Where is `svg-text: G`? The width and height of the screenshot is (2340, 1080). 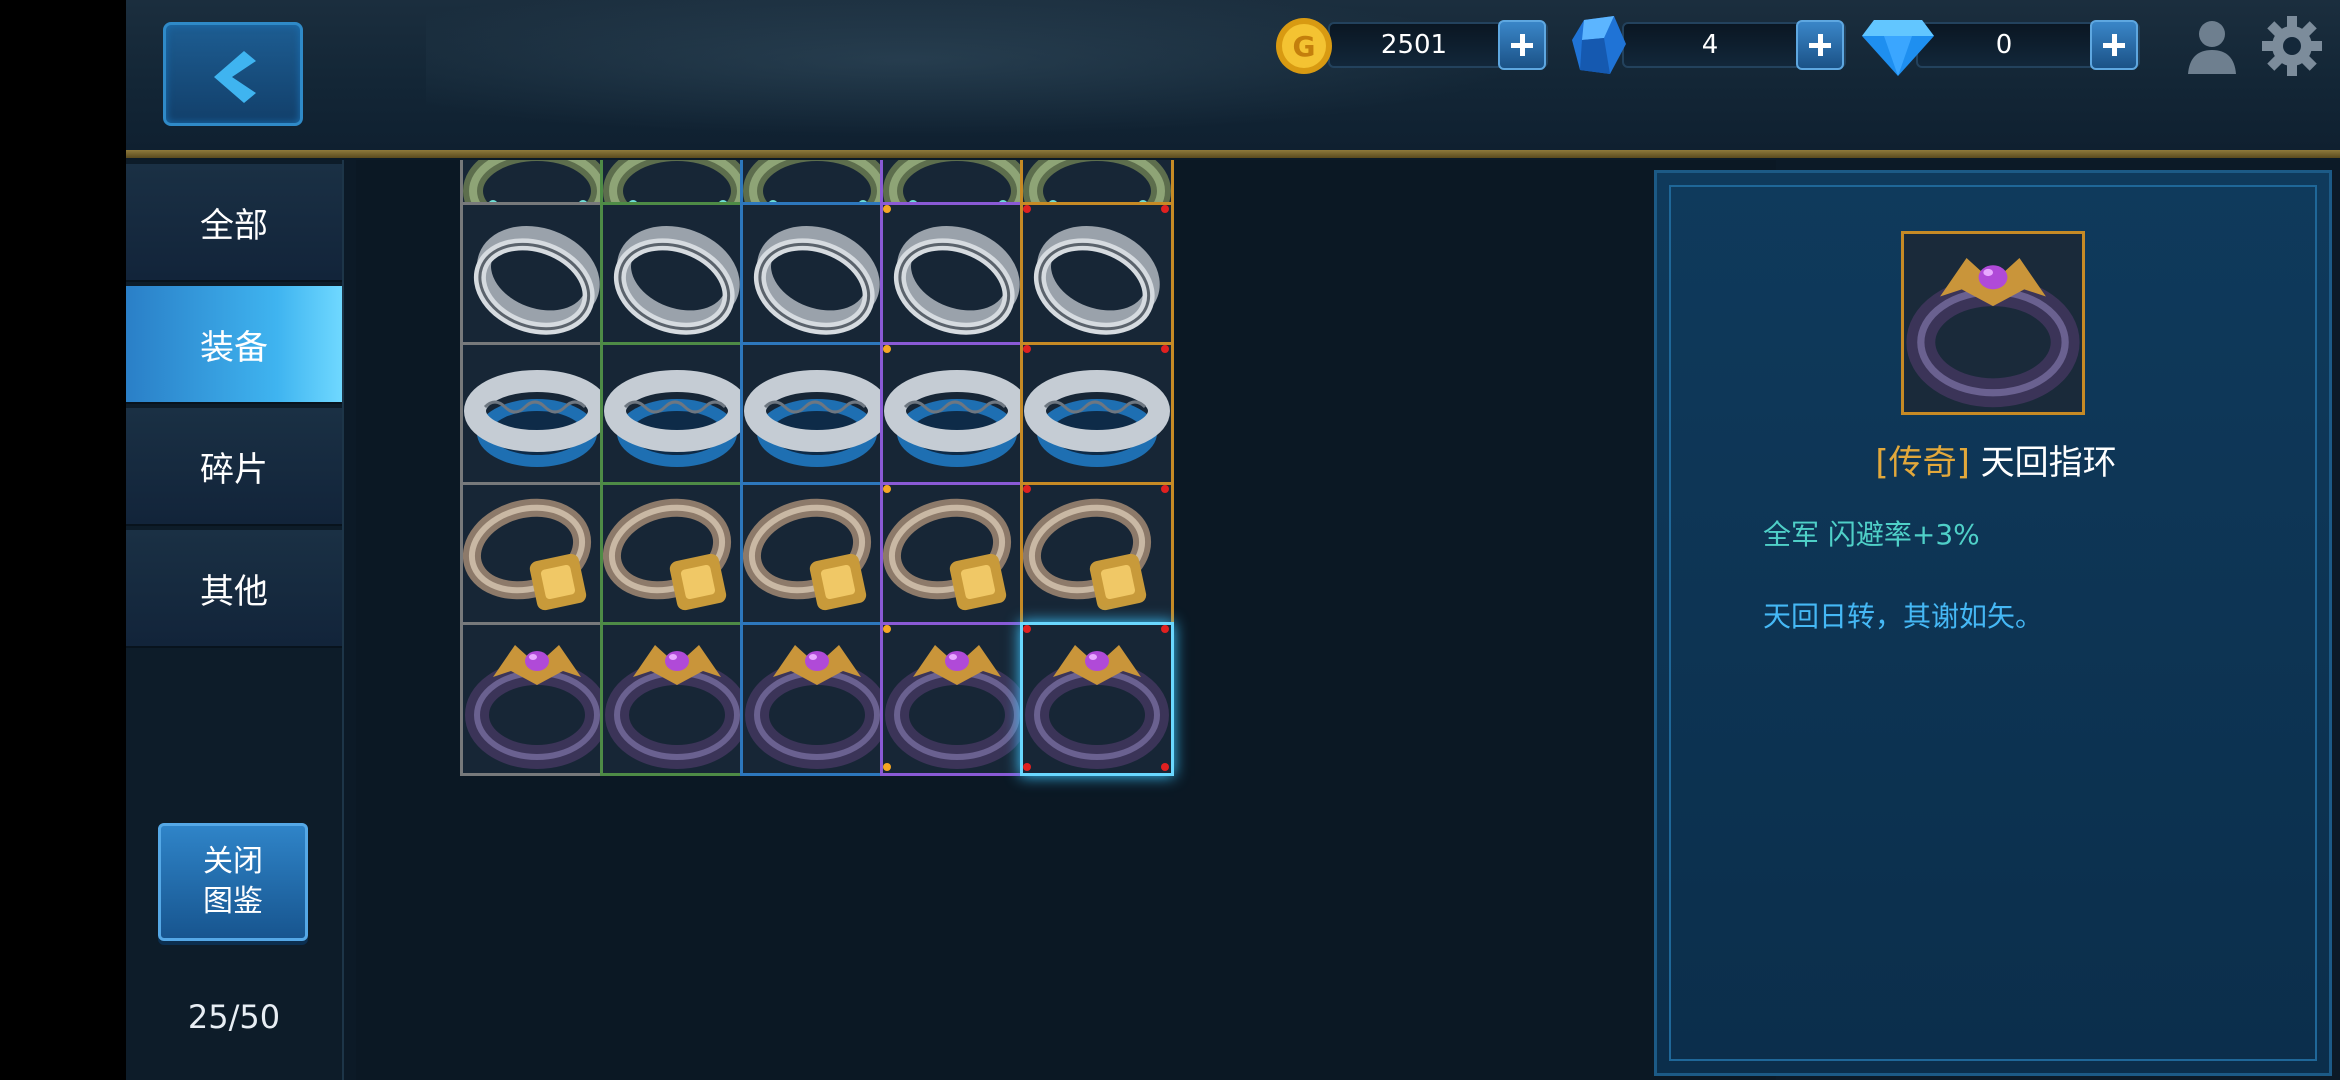 svg-text: G is located at coordinates (1304, 46).